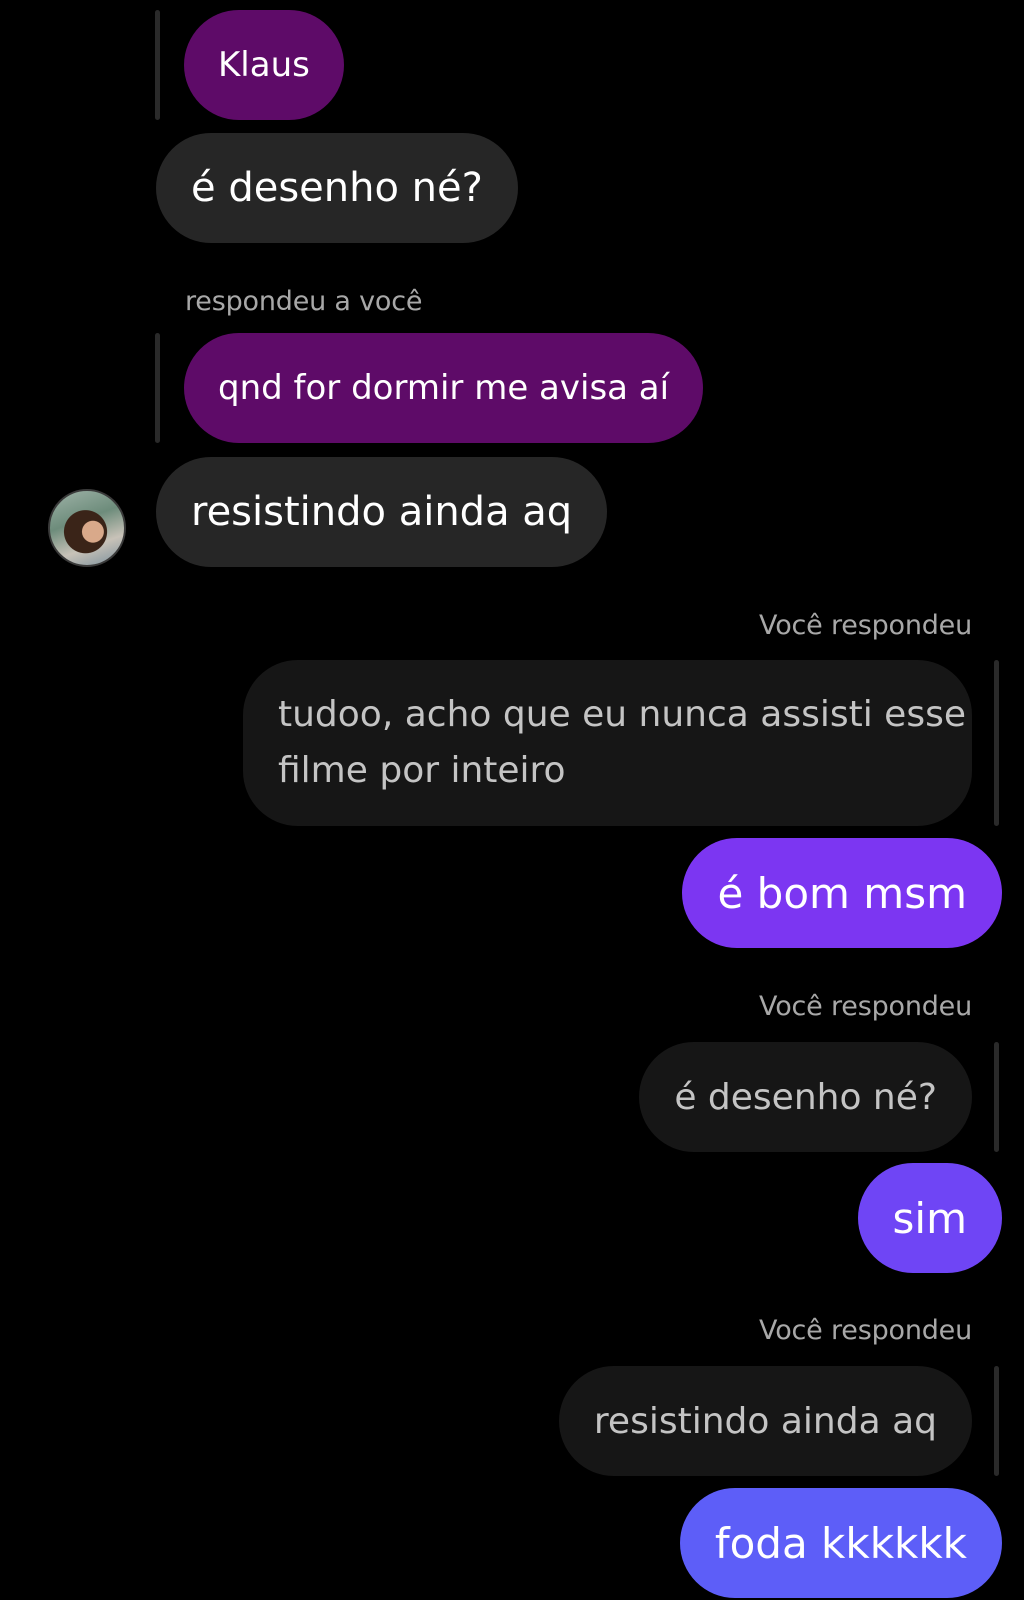 Image resolution: width=1024 pixels, height=1600 pixels. I want to click on quoted-message-bubble: é desenho né?, so click(805, 1097).